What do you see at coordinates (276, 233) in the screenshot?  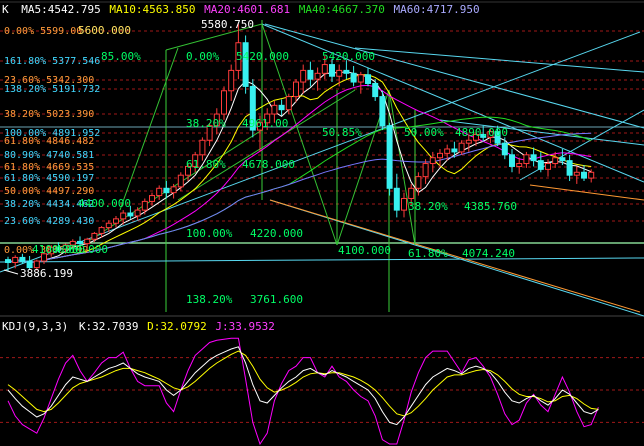 I see `fib-annotation: 4220.000` at bounding box center [276, 233].